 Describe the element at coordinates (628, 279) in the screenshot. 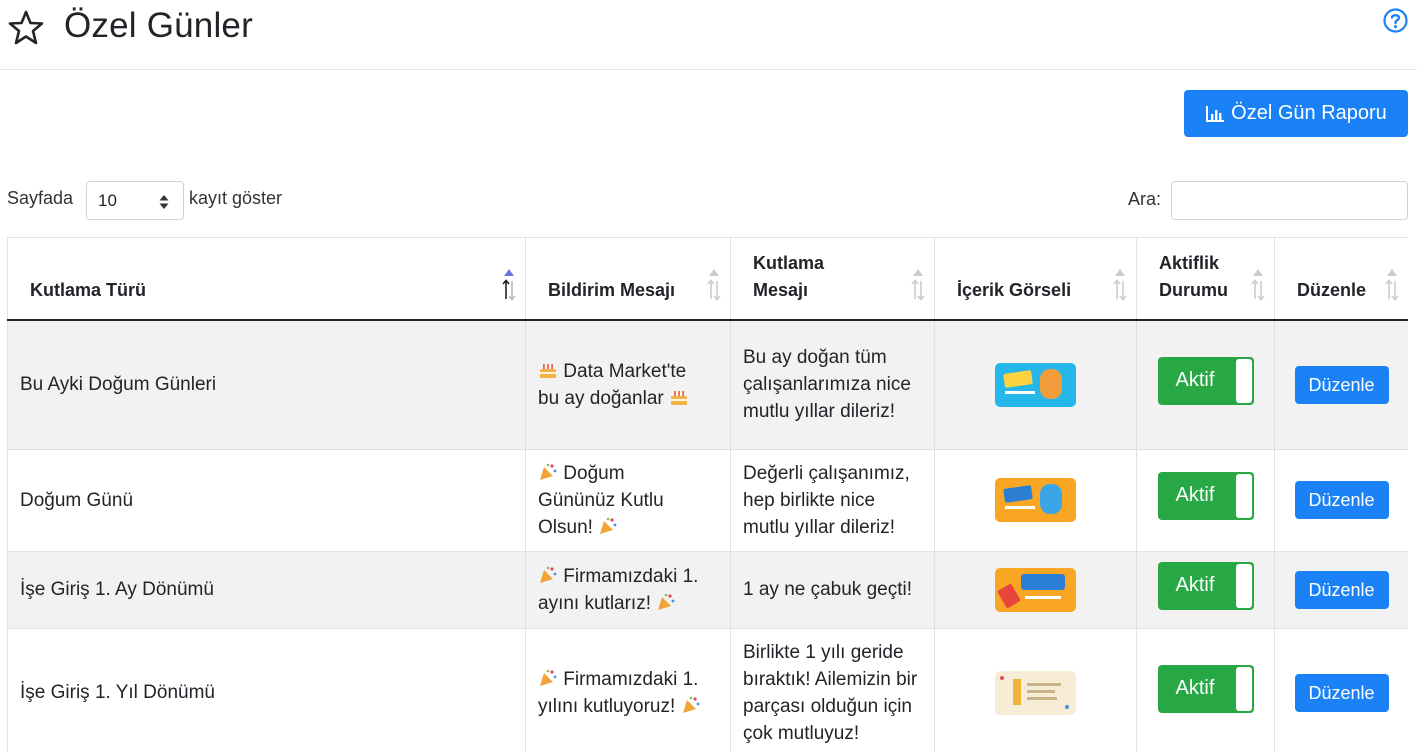

I see `col-header-notification-message: Bildirim Mesajı` at that location.